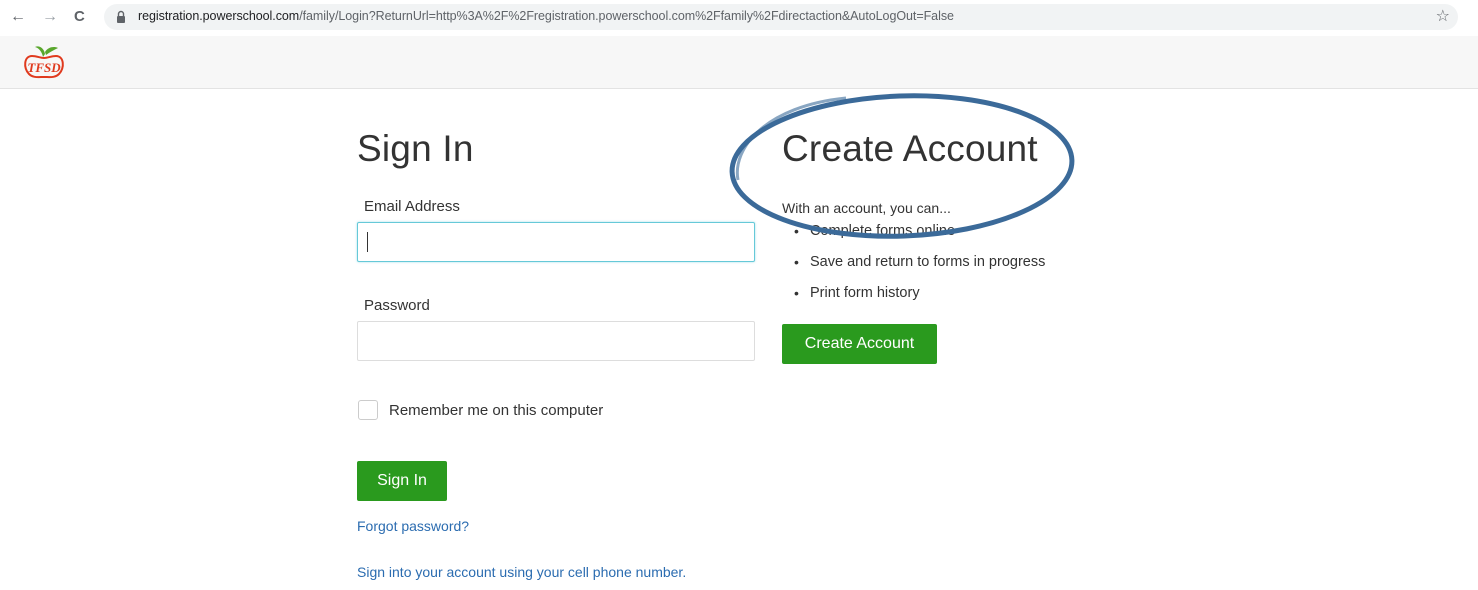 The width and height of the screenshot is (1478, 590). What do you see at coordinates (910, 148) in the screenshot?
I see `create-account-title: Create Account` at bounding box center [910, 148].